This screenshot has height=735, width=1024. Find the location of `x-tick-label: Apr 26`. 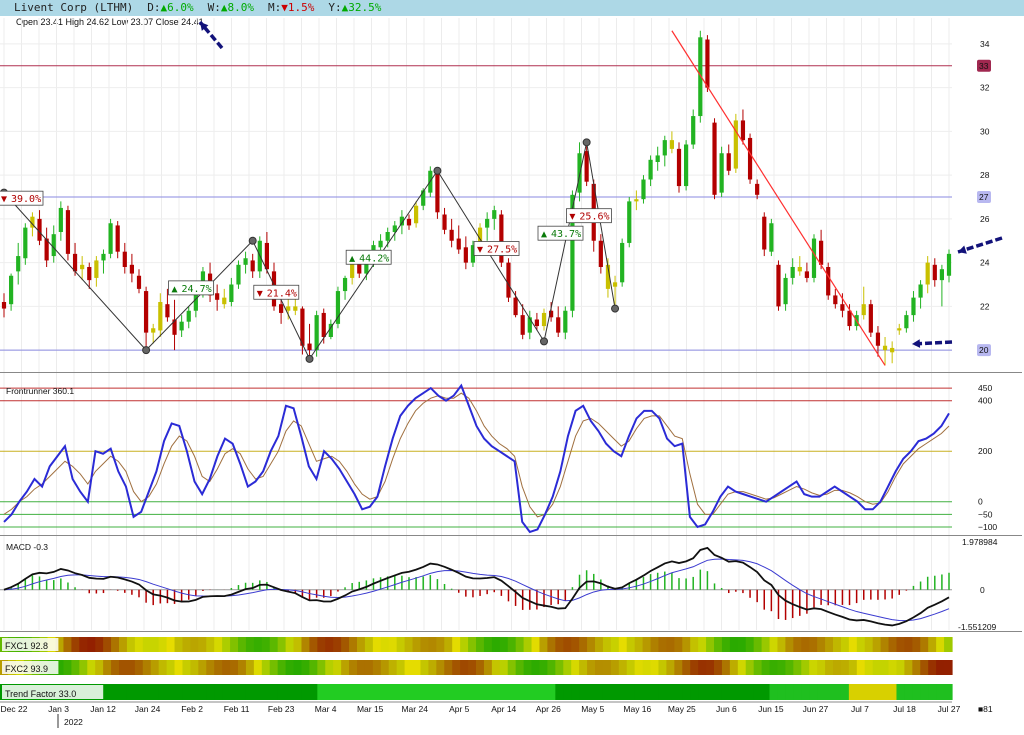

x-tick-label: Apr 26 is located at coordinates (548, 709).